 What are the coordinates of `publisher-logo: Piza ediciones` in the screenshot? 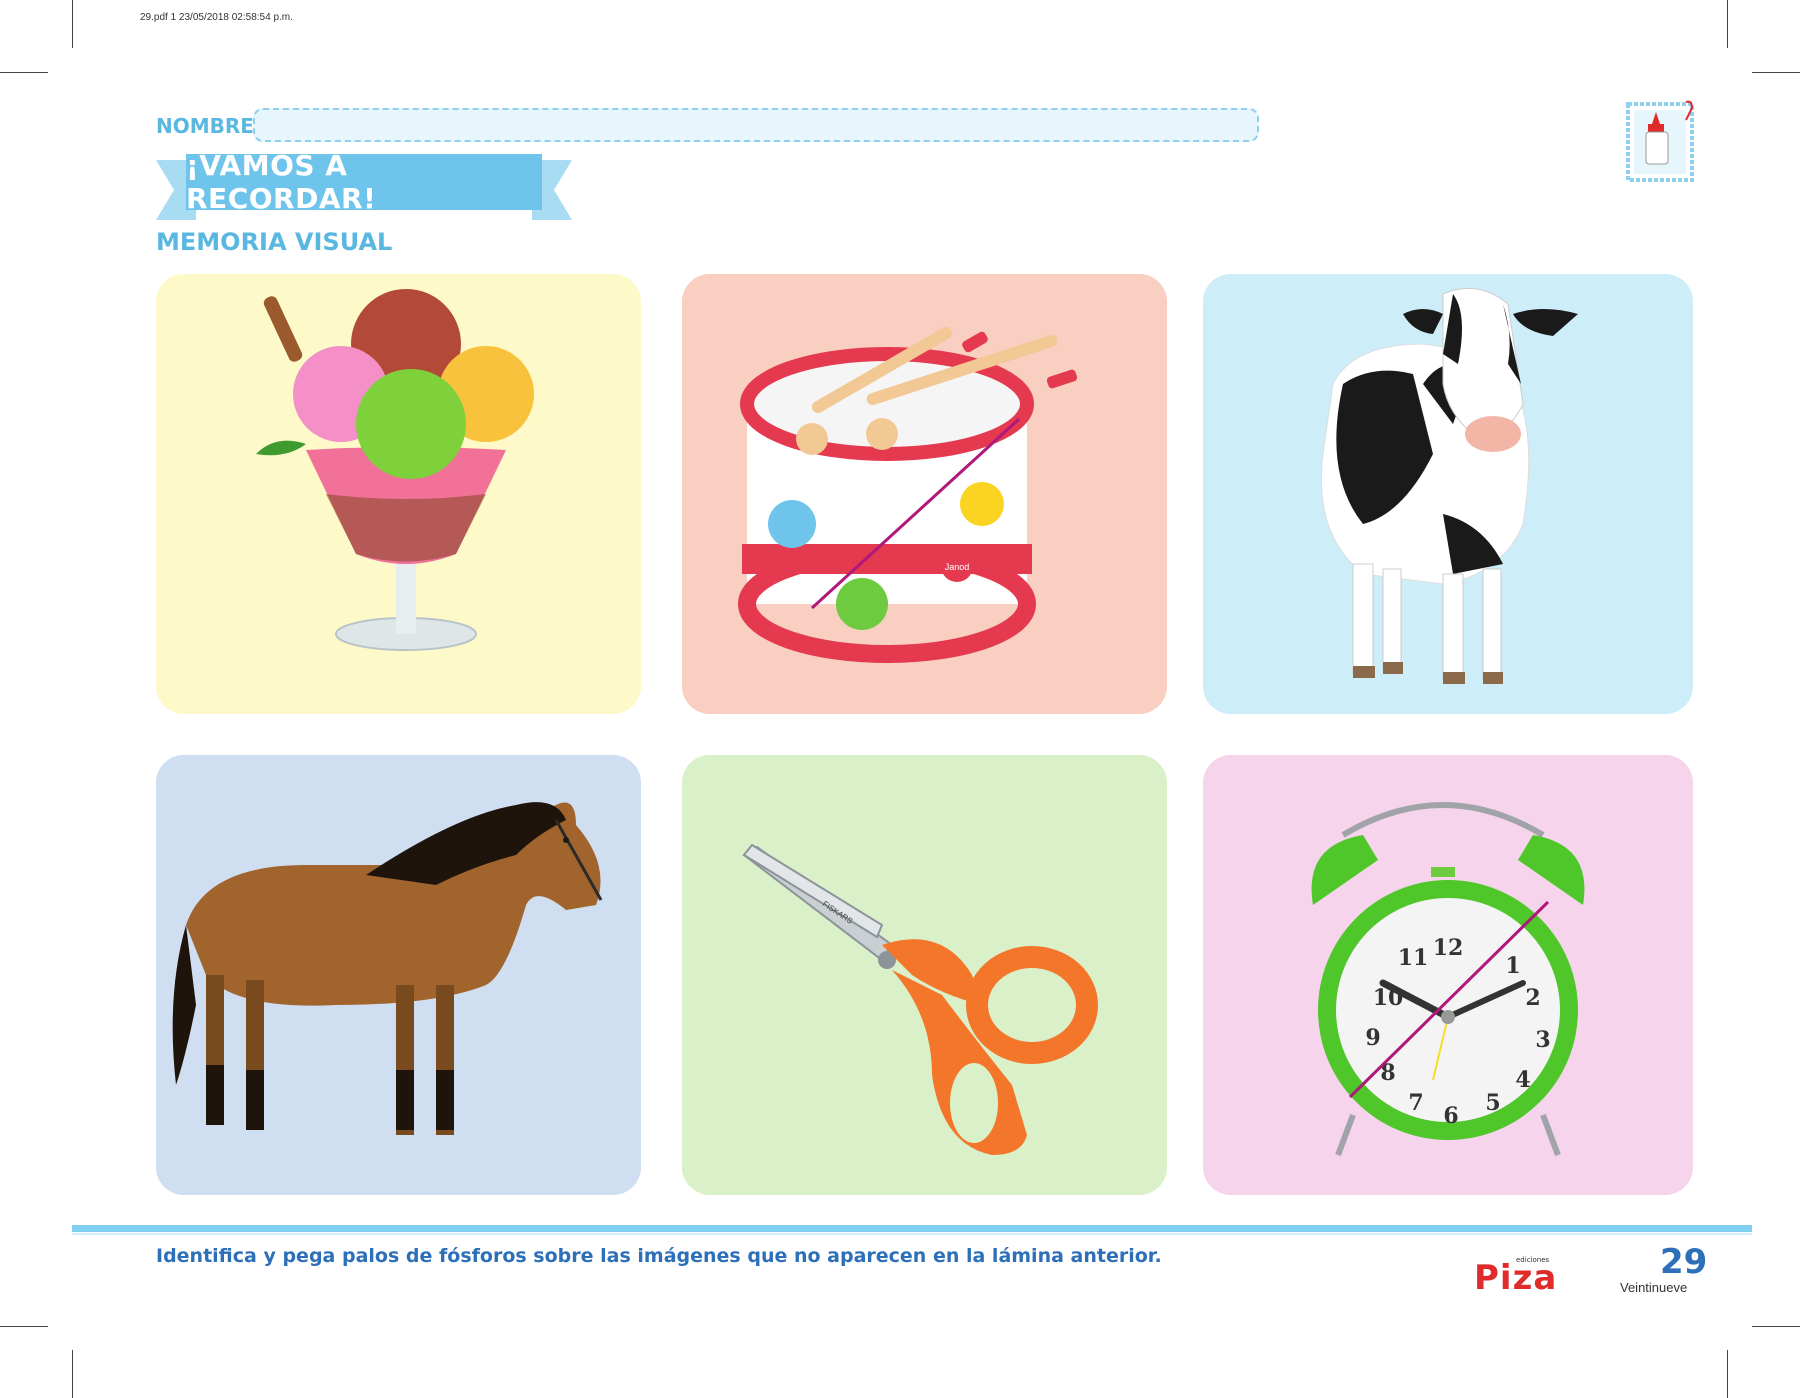 It's located at (1516, 1277).